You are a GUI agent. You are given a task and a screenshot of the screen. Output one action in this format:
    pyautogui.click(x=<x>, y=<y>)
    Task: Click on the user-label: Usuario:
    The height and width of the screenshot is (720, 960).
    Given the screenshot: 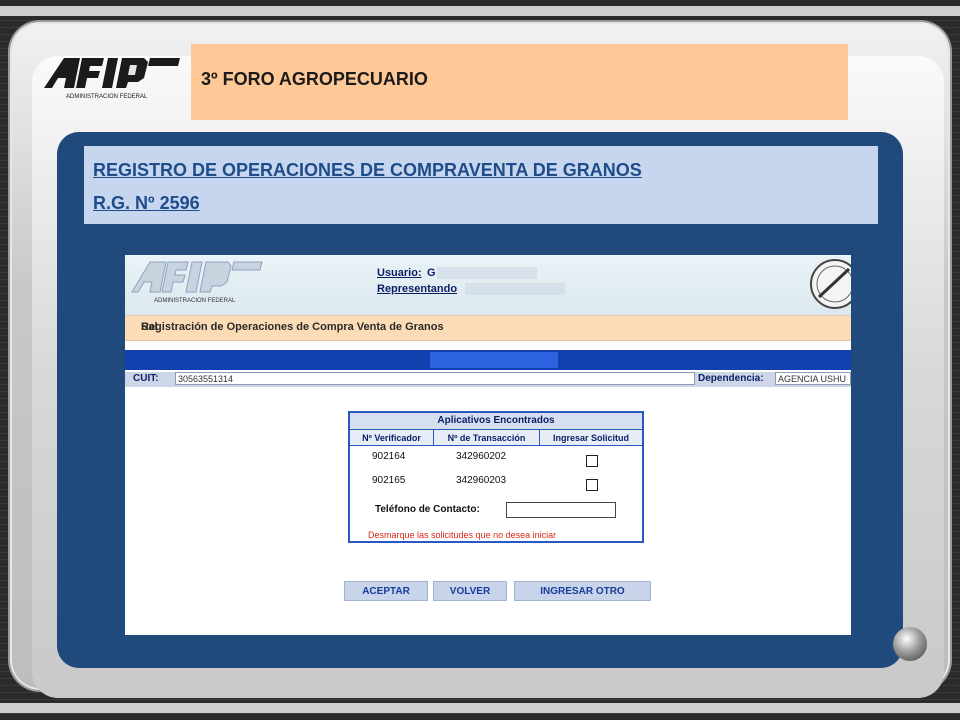 What is the action you would take?
    pyautogui.click(x=399, y=273)
    